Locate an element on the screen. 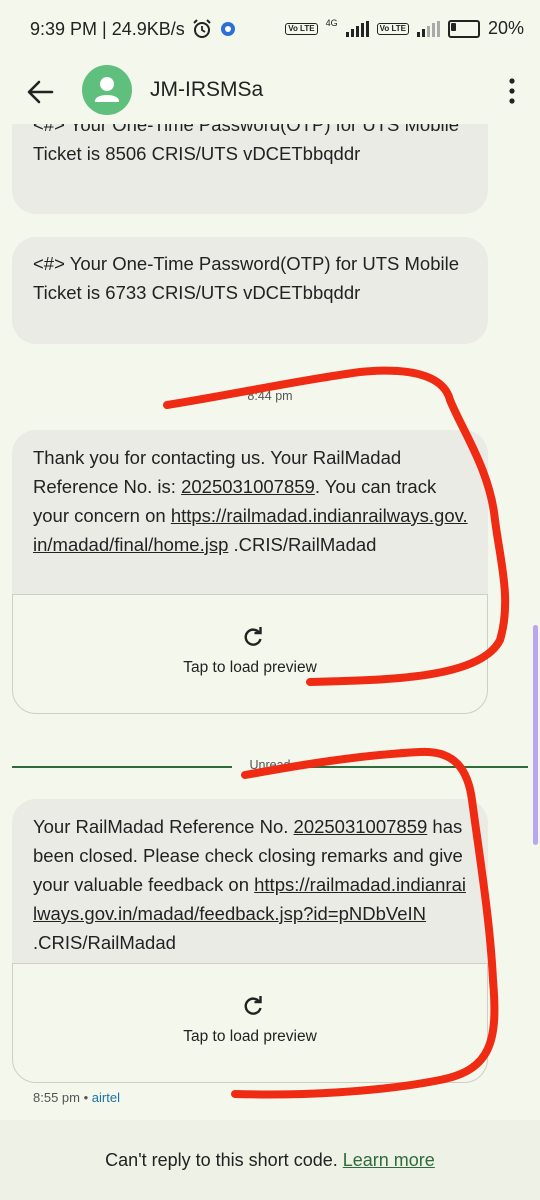 The width and height of the screenshot is (540, 1200). cannot-reply-notice: Can't reply to this short code. is located at coordinates (221, 1160).